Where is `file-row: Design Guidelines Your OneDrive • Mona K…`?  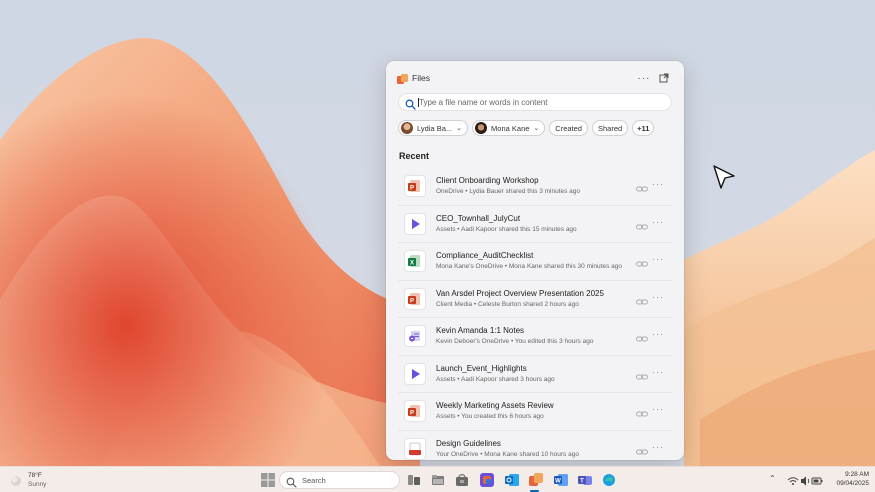
file-row: Design Guidelines Your OneDrive • Mona K… is located at coordinates (535, 446).